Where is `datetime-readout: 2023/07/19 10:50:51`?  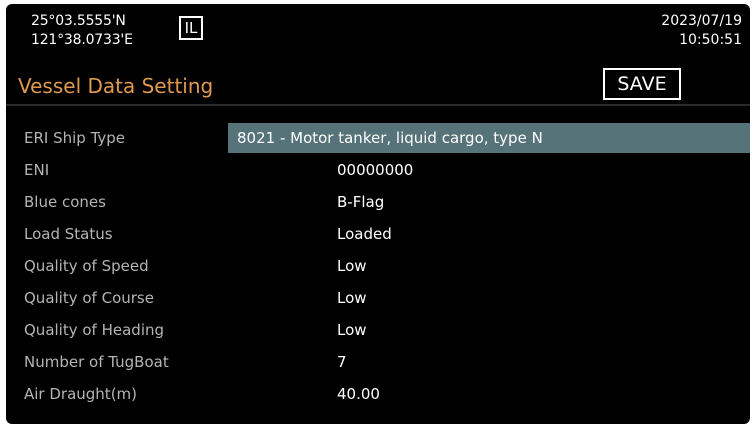 datetime-readout: 2023/07/19 10:50:51 is located at coordinates (701, 31).